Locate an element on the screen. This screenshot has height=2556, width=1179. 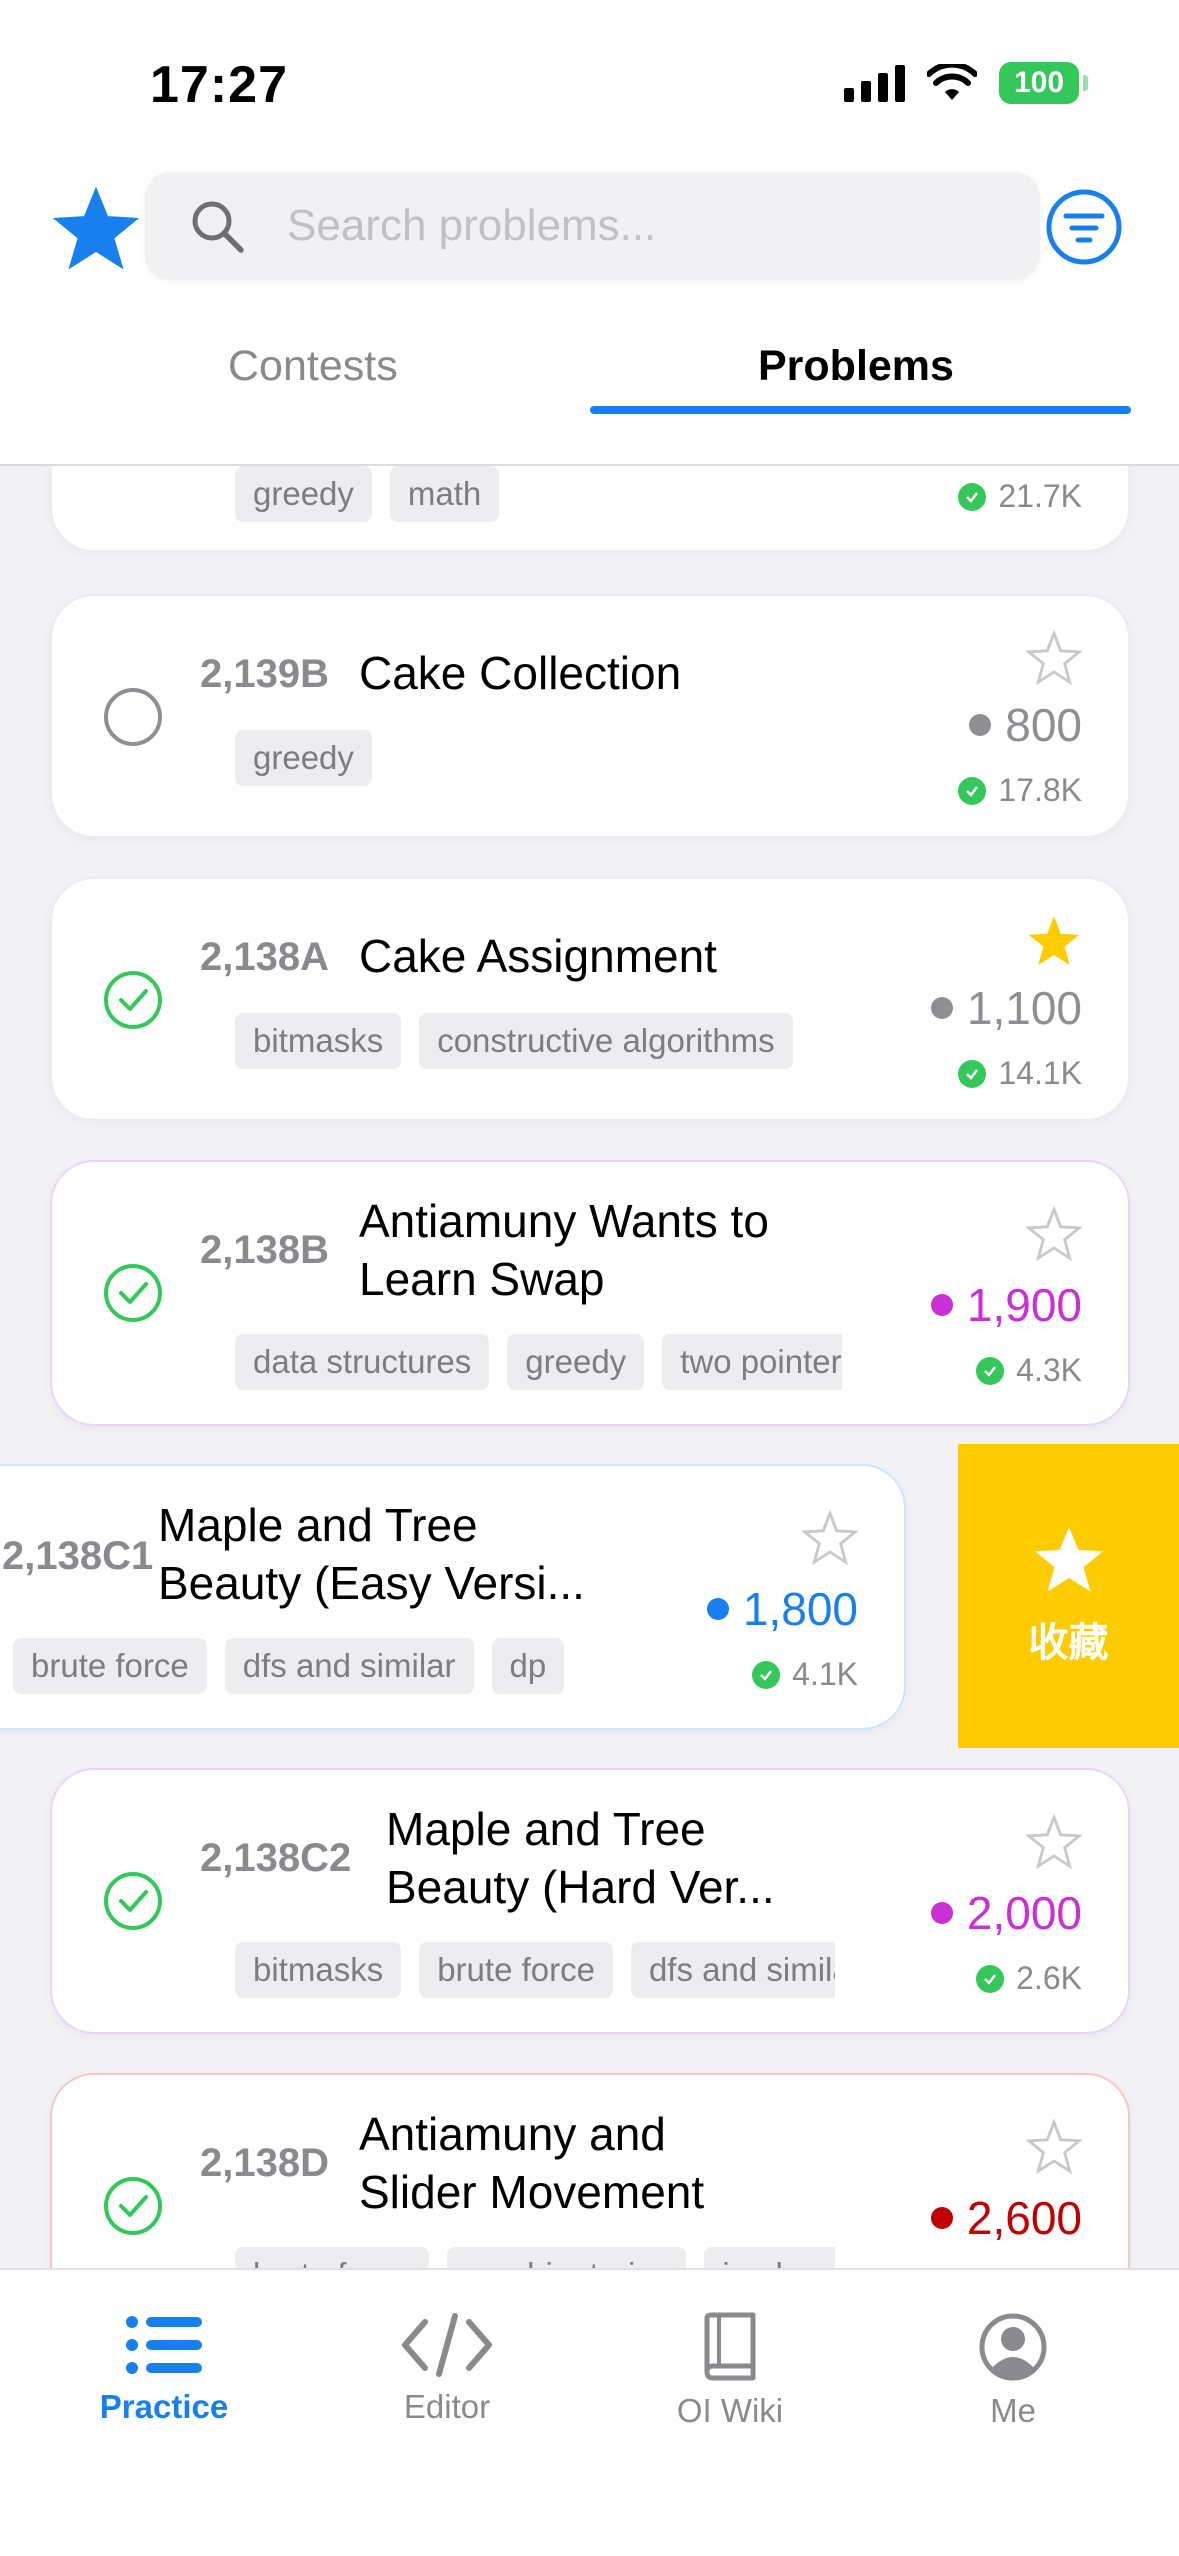
tab-problems: Problems is located at coordinates (856, 366).